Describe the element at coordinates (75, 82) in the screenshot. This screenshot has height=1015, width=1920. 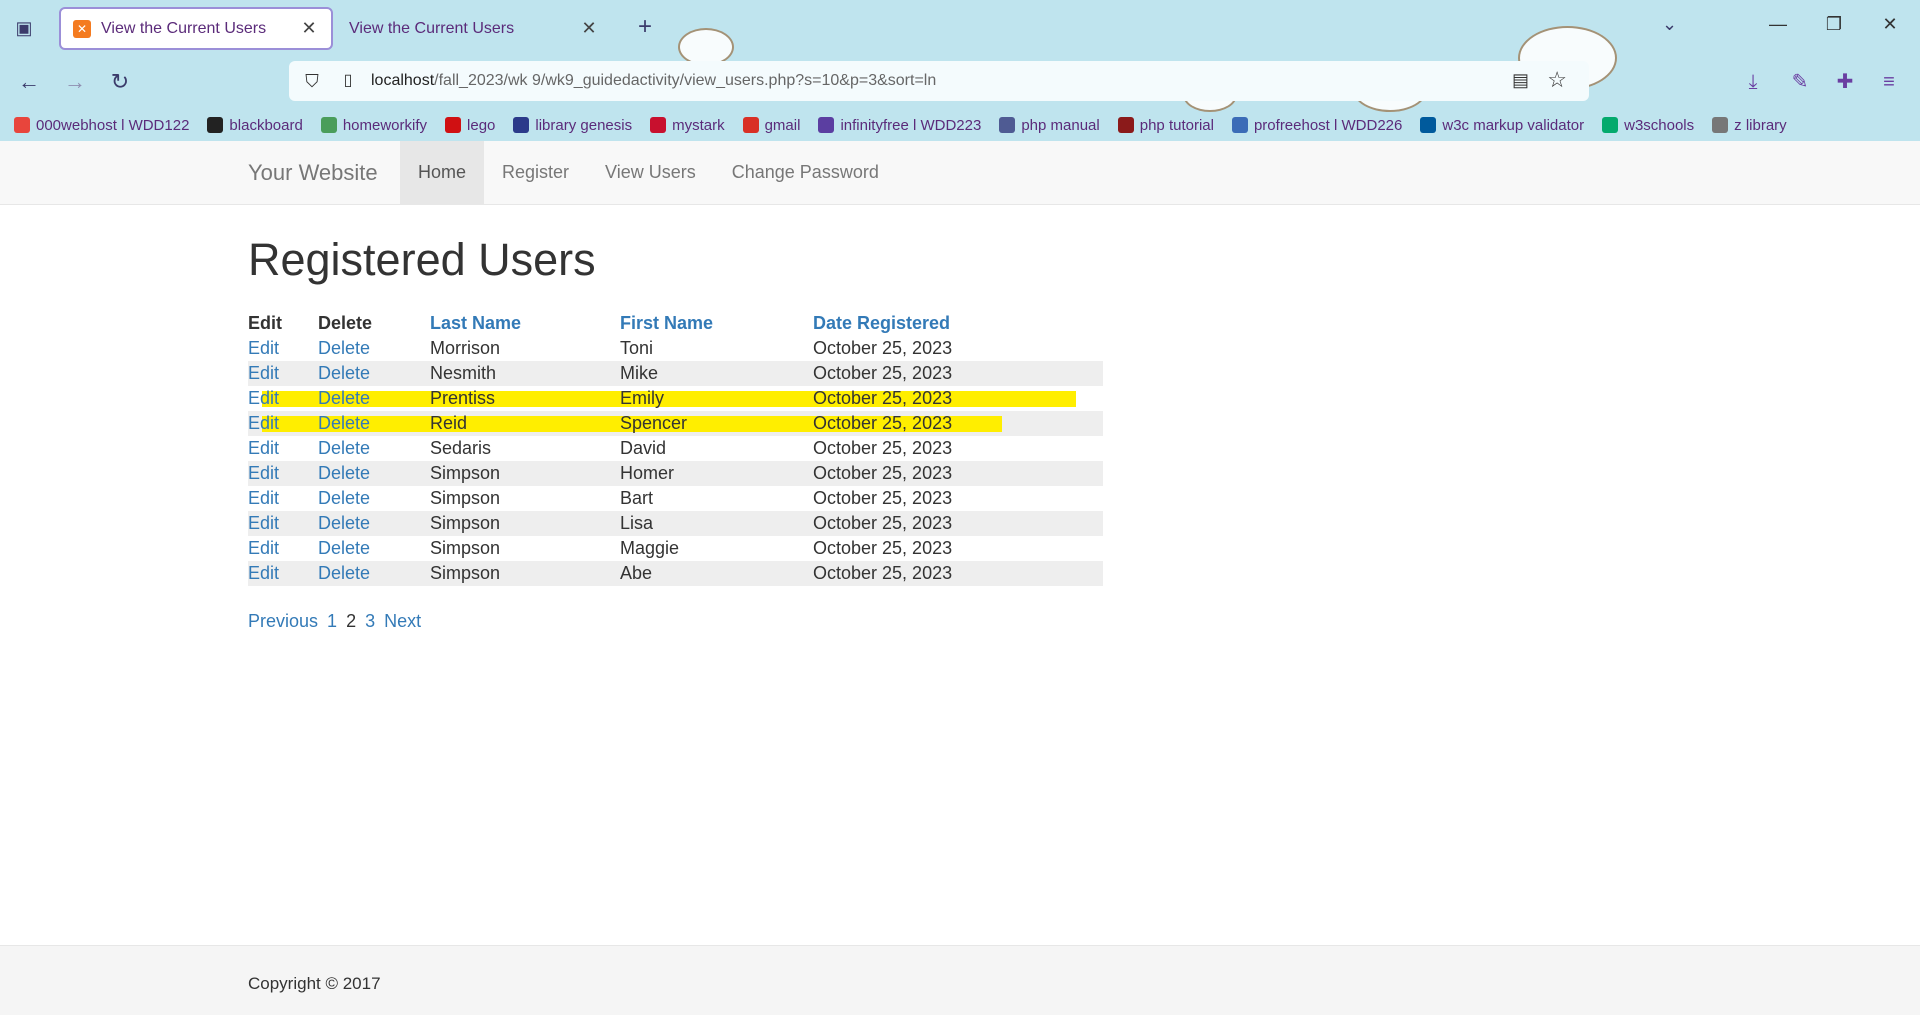
I see `forward-button: →` at that location.